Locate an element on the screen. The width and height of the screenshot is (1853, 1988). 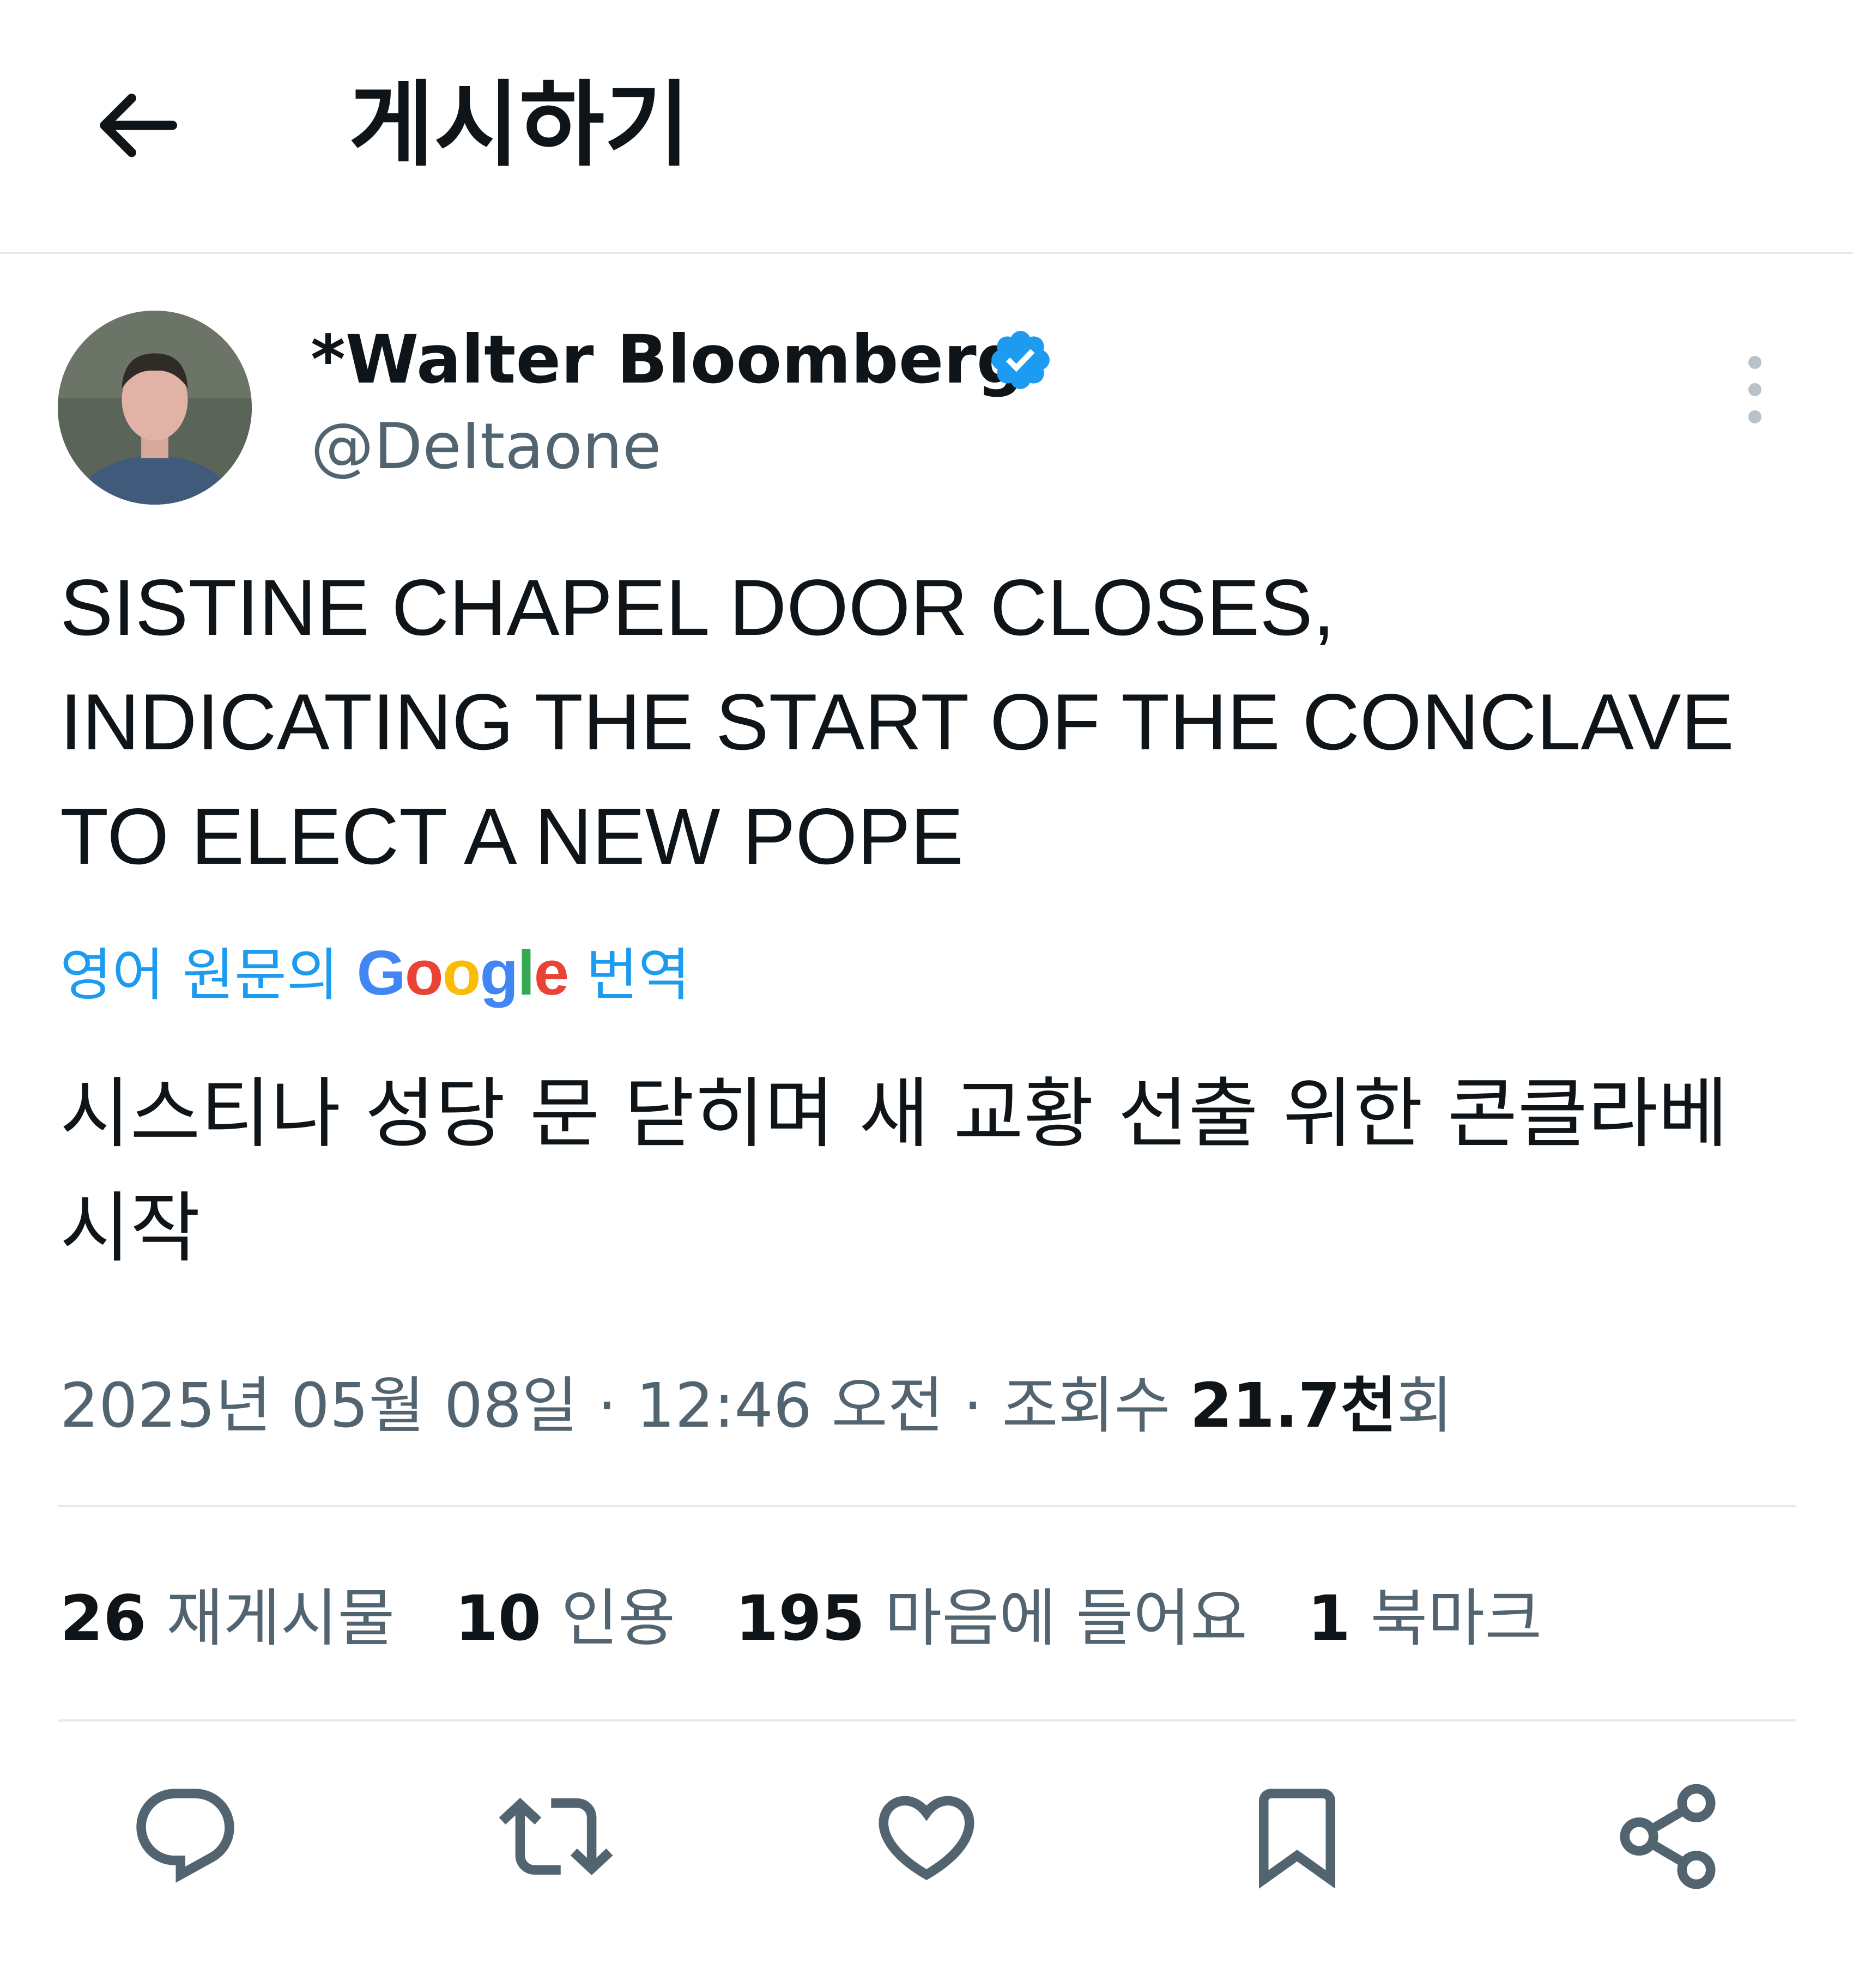
share-button is located at coordinates (1668, 1836).